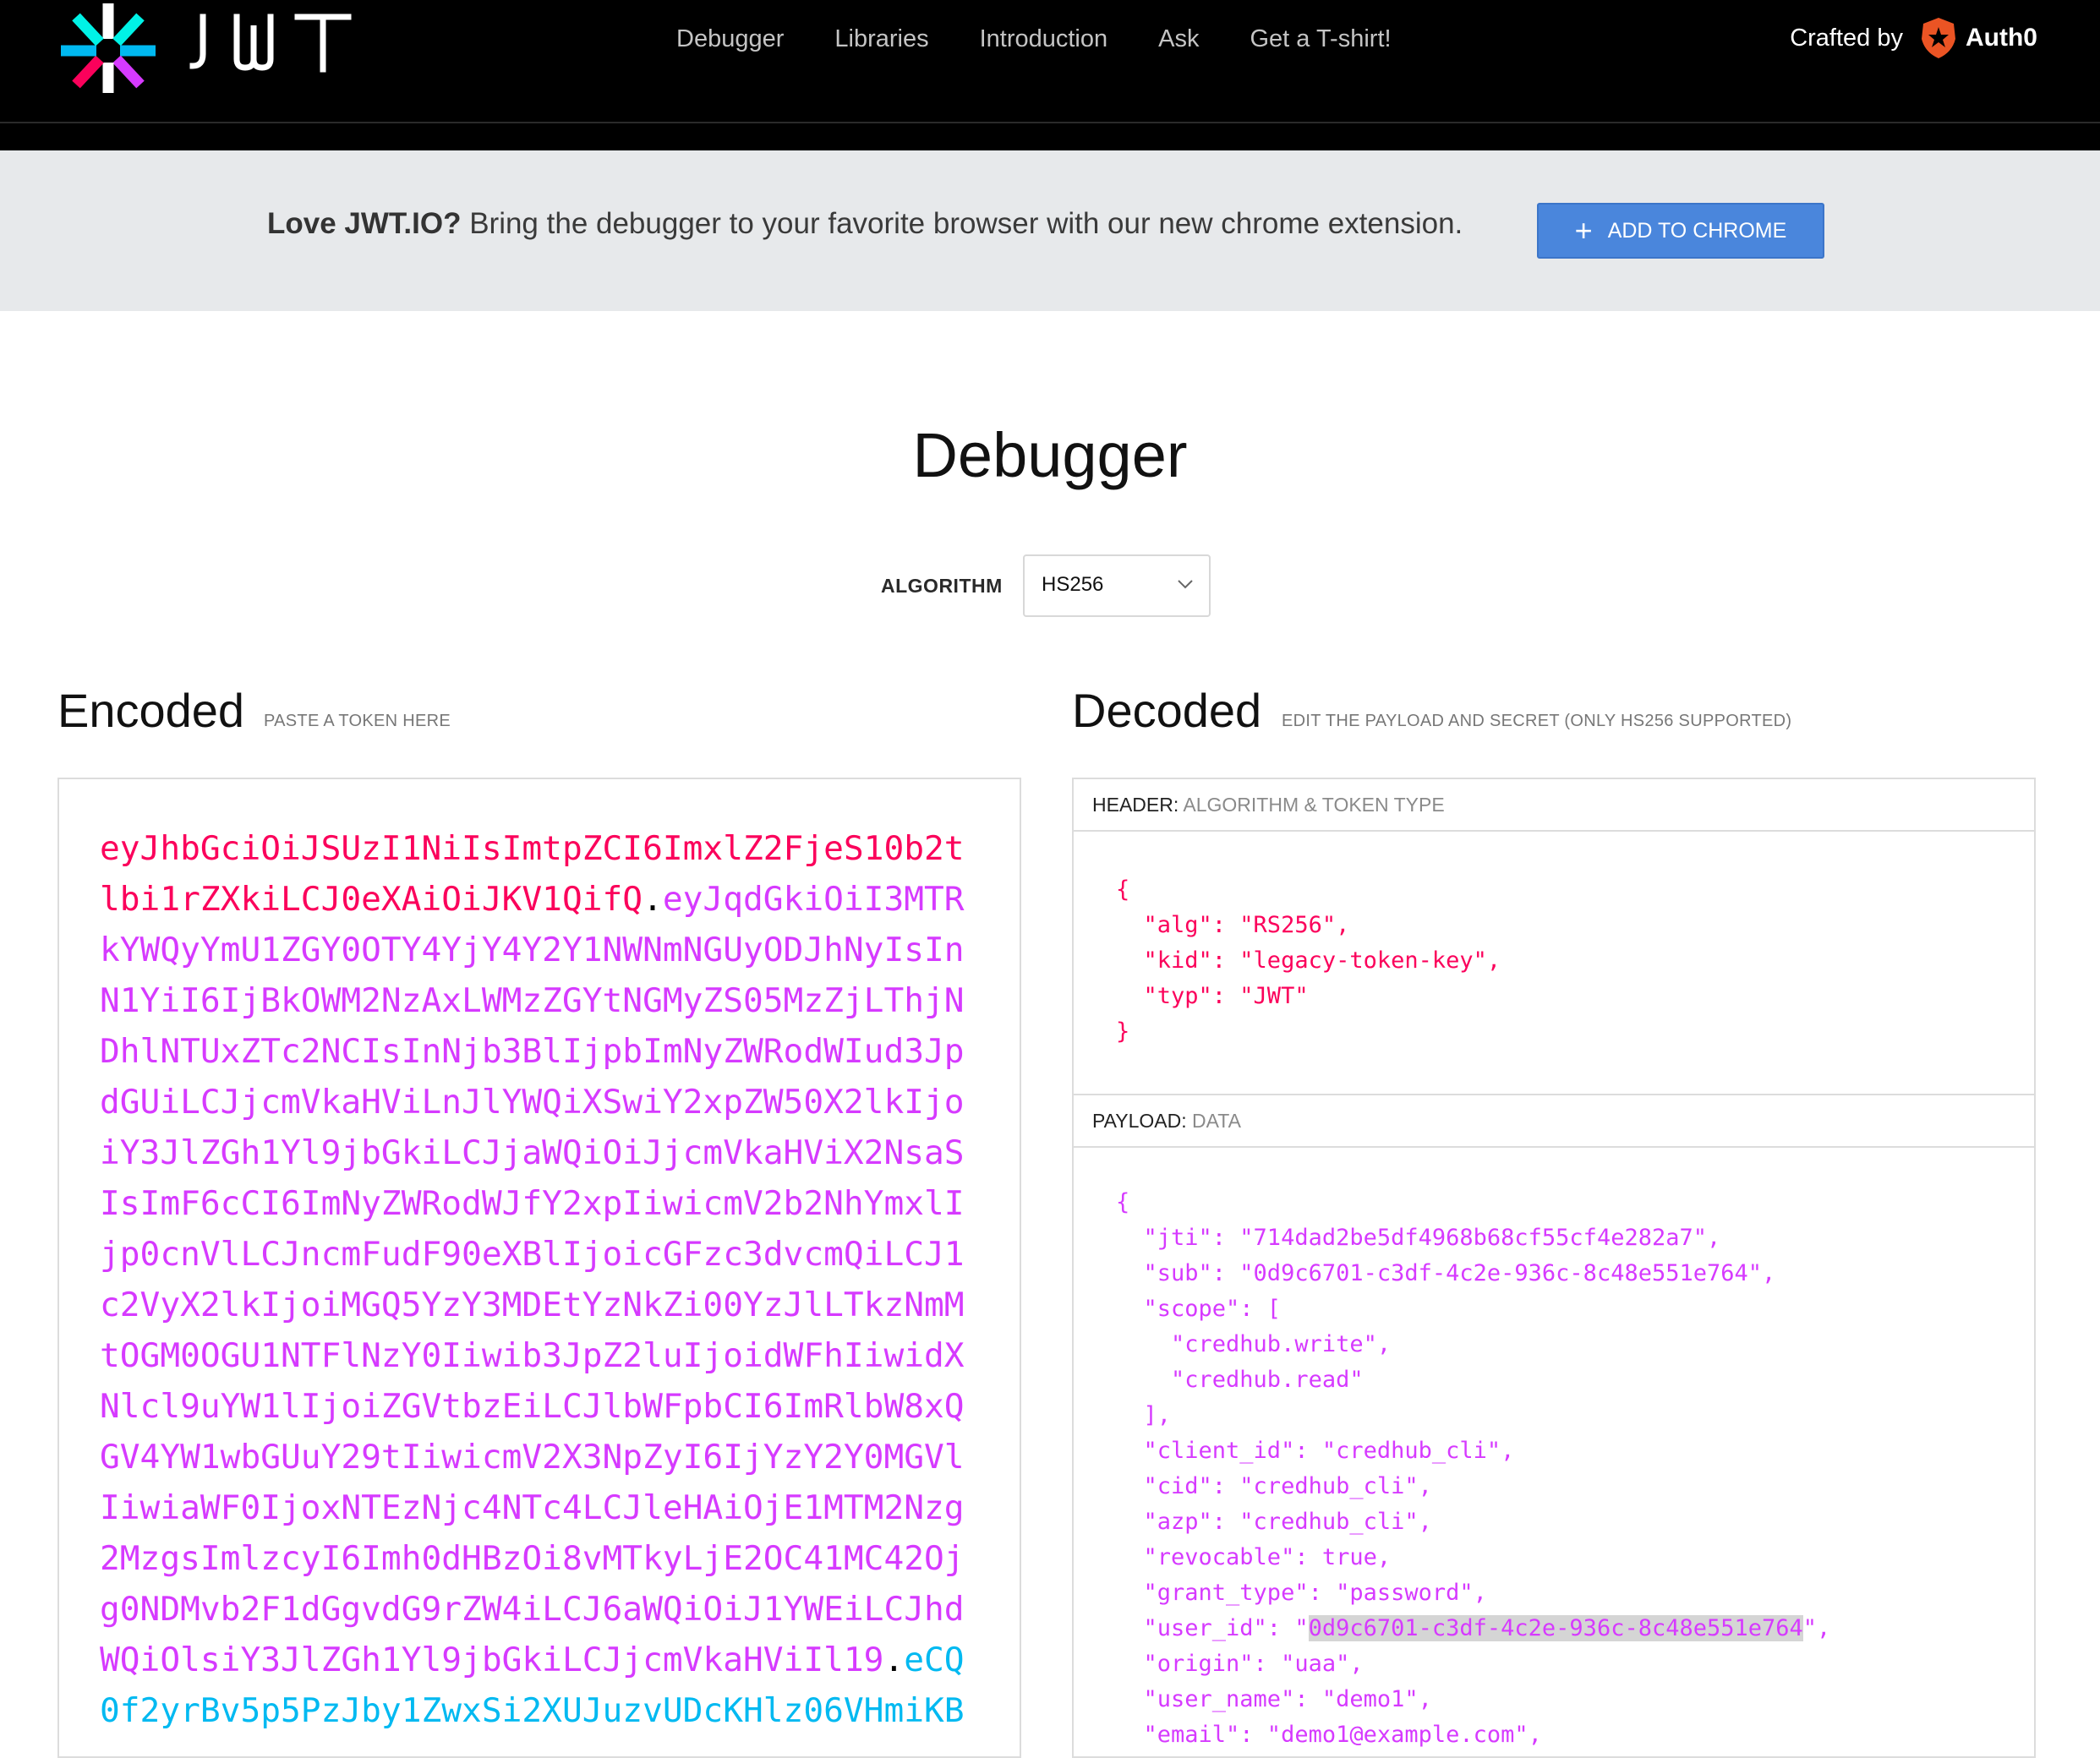  Describe the element at coordinates (1199, 1309) in the screenshot. I see `json-line: "scope": [` at that location.